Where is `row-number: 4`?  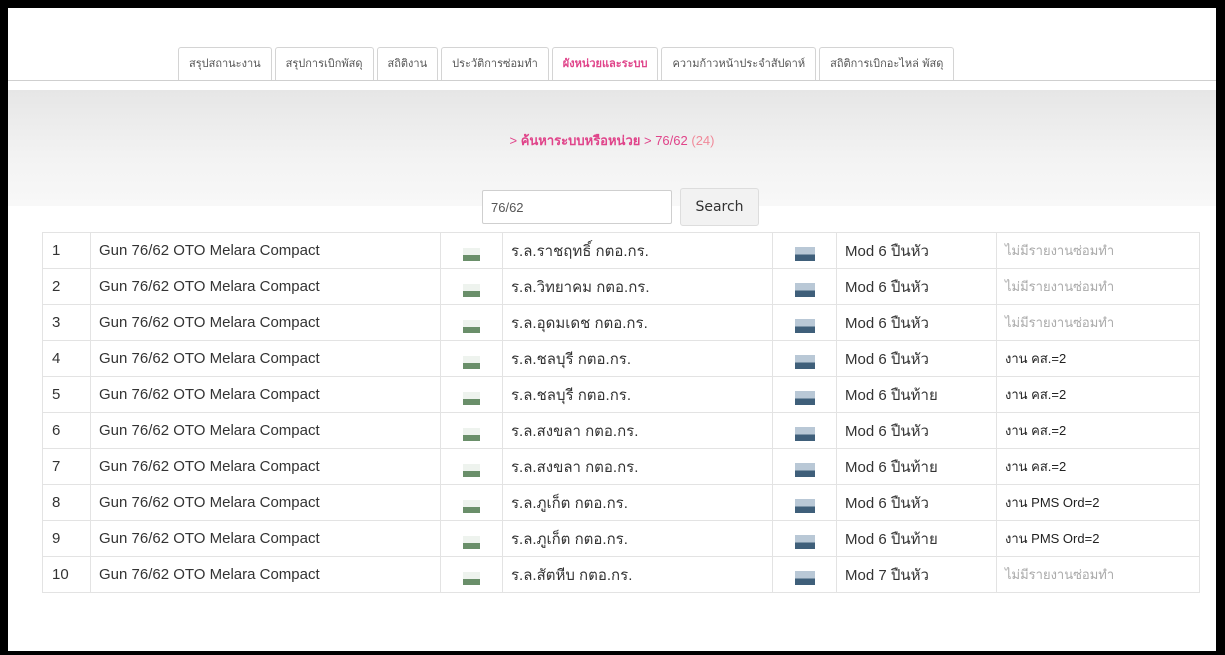 row-number: 4 is located at coordinates (66, 358).